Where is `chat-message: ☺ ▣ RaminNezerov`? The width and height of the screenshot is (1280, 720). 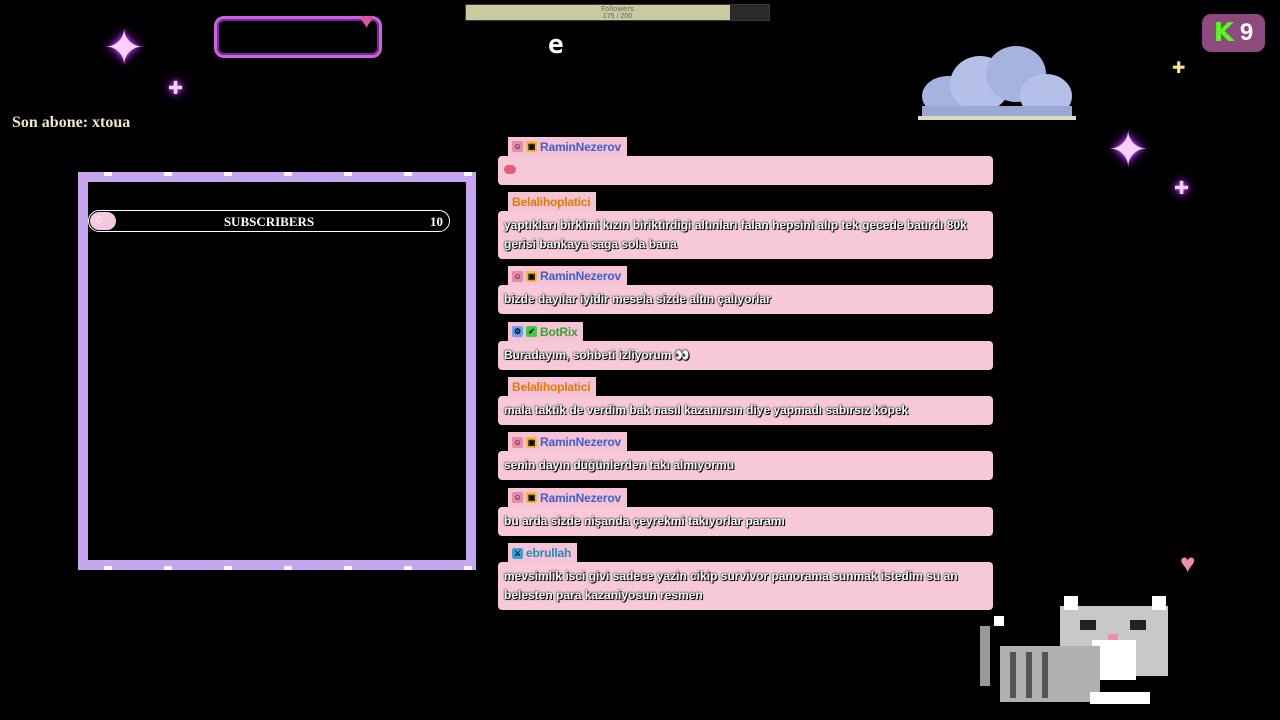 chat-message: ☺ ▣ RaminNezerov is located at coordinates (745, 160).